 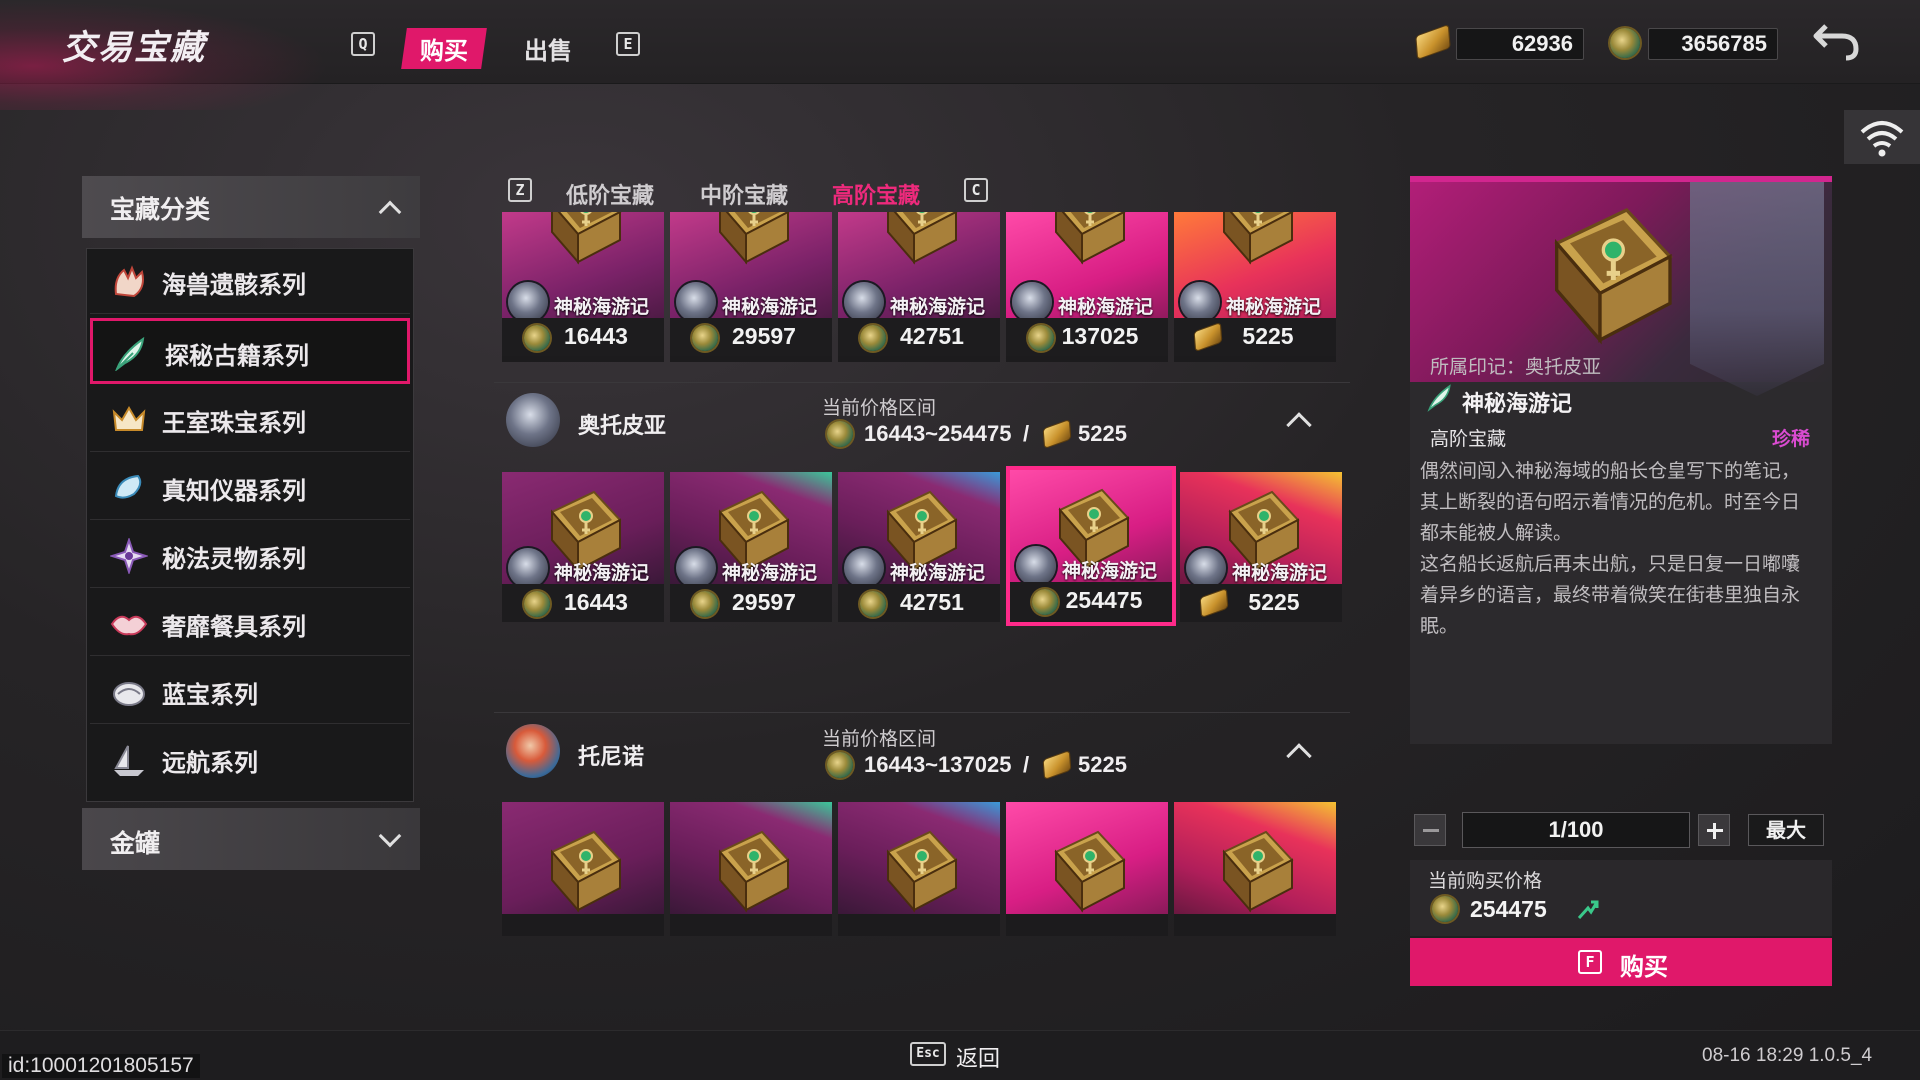 I want to click on otopia-emblem-icon, so click(x=533, y=420).